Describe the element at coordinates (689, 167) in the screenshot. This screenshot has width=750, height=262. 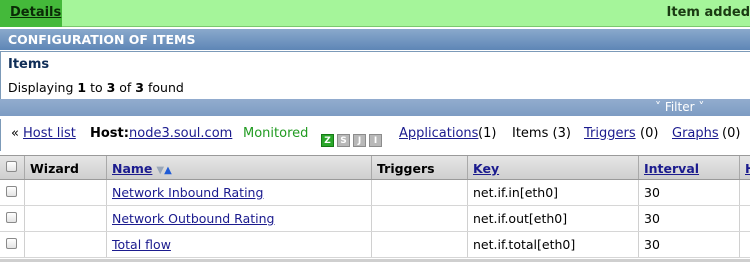
I see `column-interval: Interval` at that location.